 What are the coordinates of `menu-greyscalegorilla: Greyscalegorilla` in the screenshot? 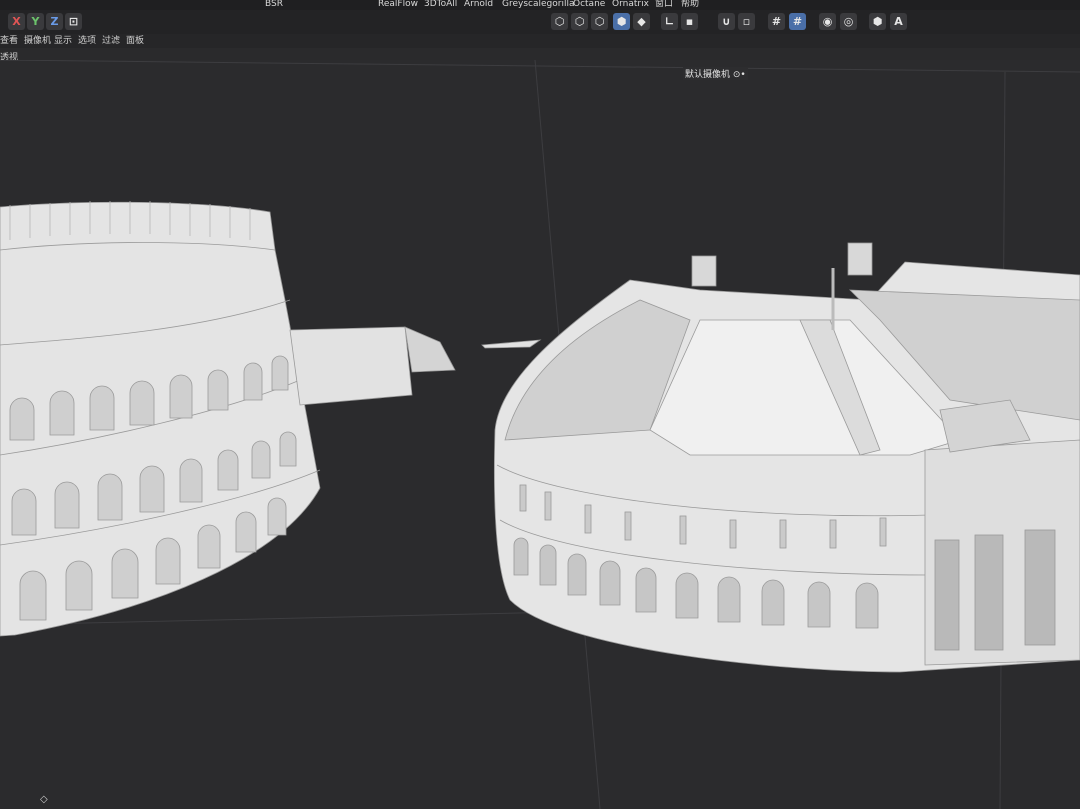 It's located at (538, 4).